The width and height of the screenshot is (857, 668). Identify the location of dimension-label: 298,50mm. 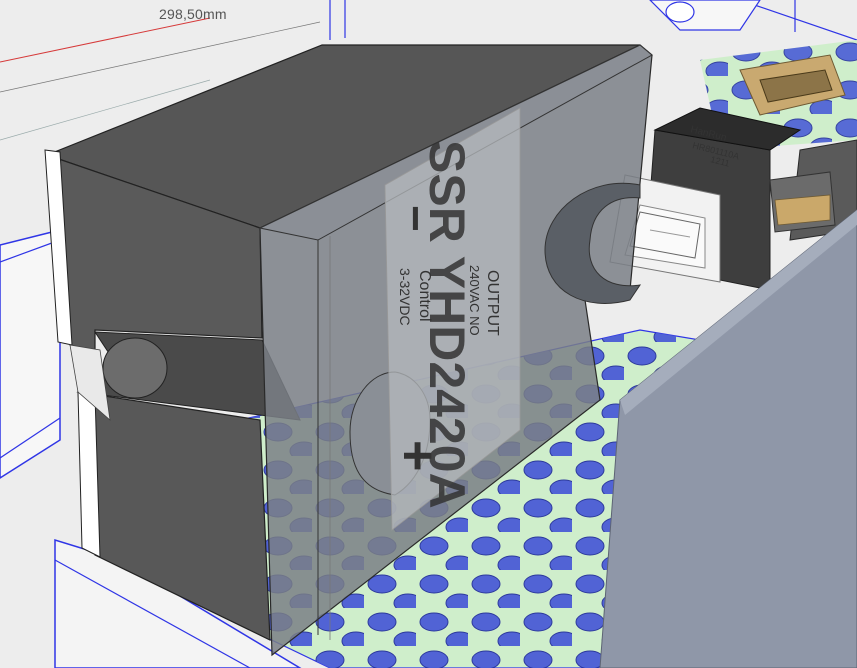
(193, 14).